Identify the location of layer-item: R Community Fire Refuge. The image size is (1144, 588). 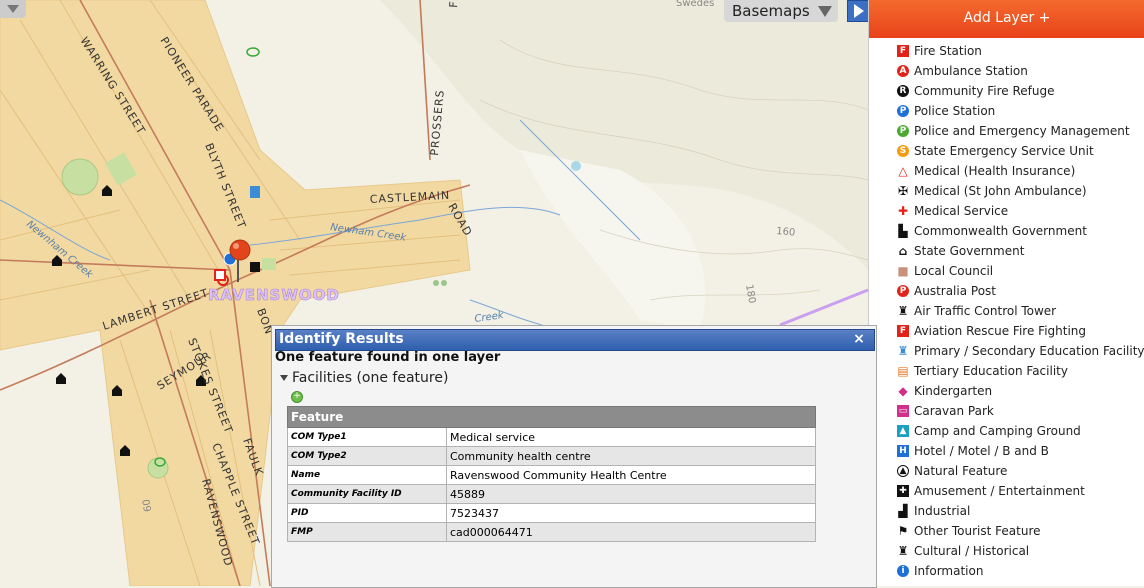
(1020, 91).